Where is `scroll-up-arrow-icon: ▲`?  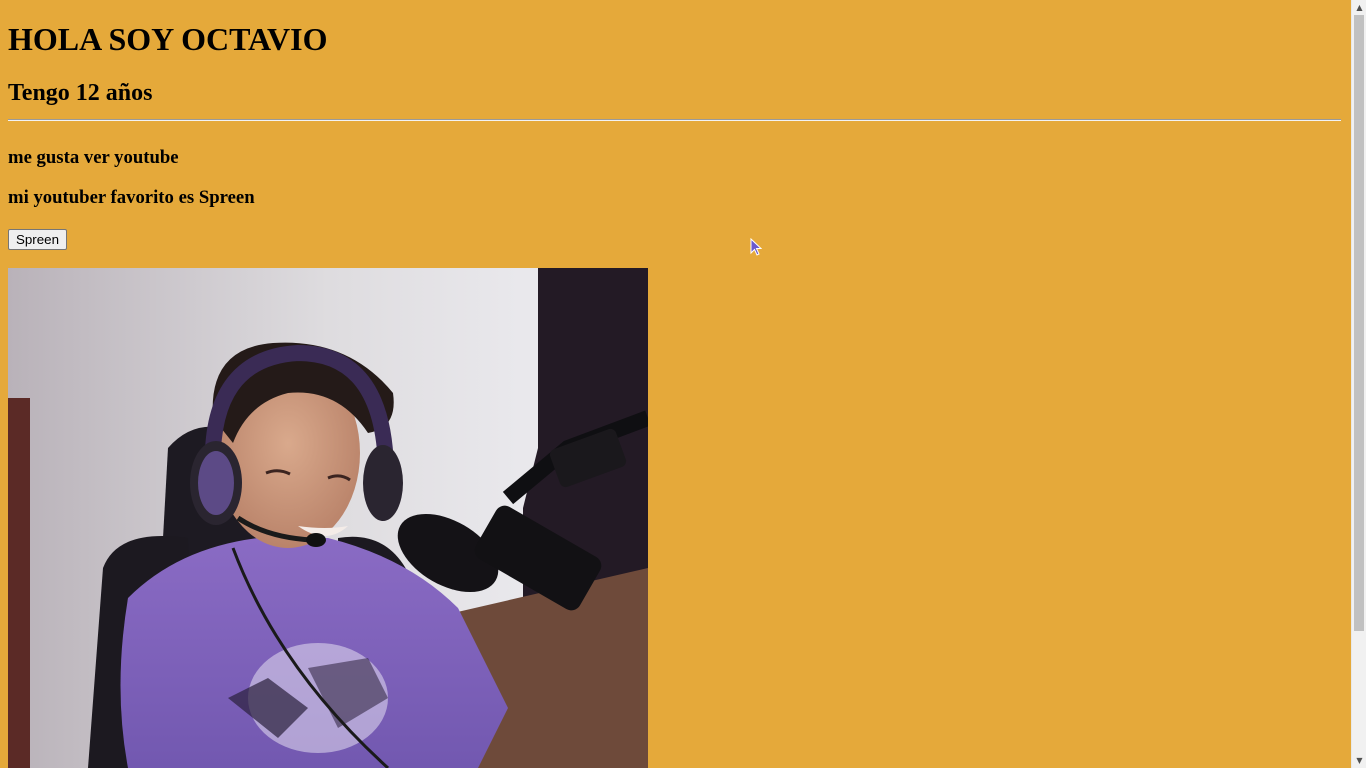 scroll-up-arrow-icon: ▲ is located at coordinates (1359, 7).